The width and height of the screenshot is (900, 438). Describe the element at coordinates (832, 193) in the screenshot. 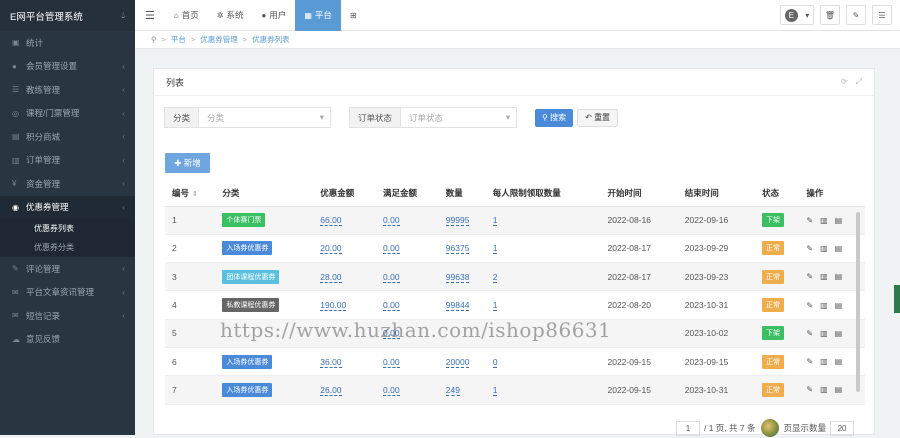

I see `column-header: 操作` at that location.